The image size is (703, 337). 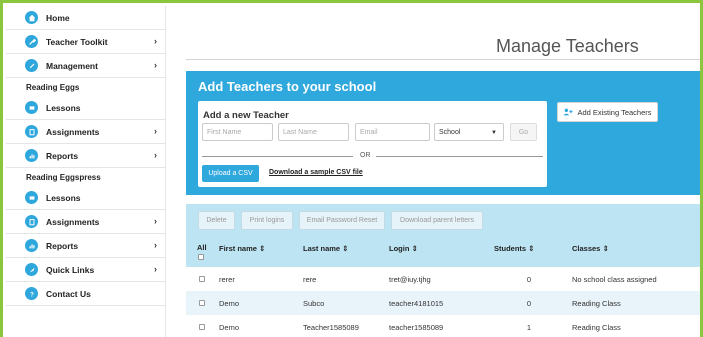 What do you see at coordinates (416, 303) in the screenshot?
I see `login-cell: teacher4181015` at bounding box center [416, 303].